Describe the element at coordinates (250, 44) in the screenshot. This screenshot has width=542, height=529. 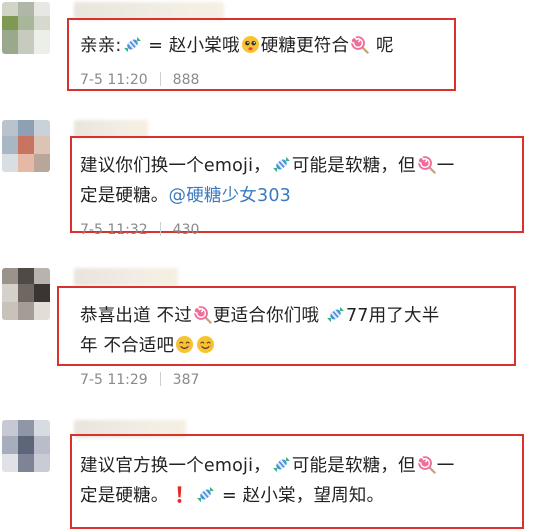
I see `pleading-face-icon` at that location.